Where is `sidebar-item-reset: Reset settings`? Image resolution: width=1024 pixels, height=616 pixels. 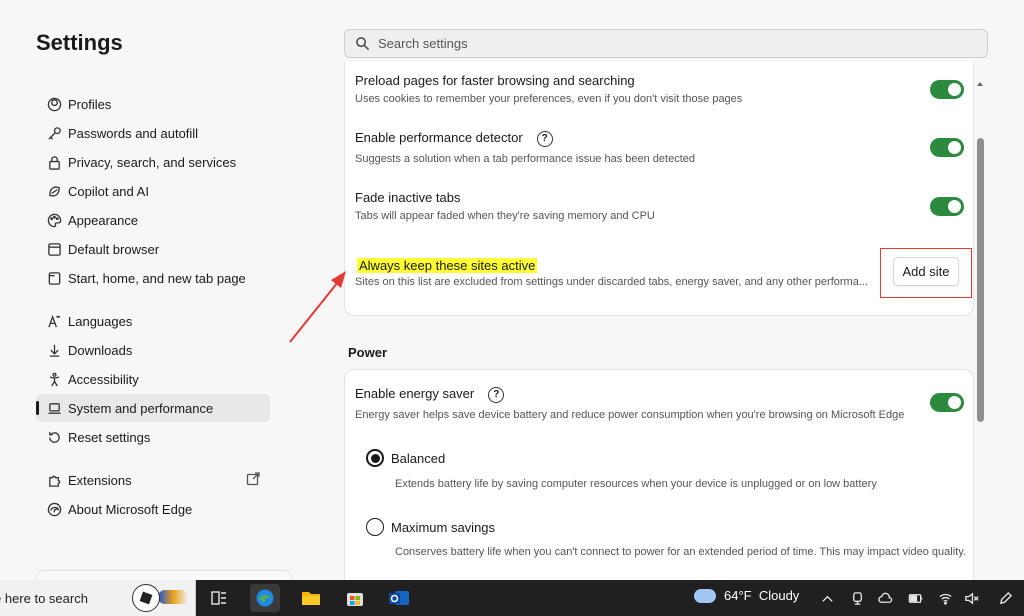 sidebar-item-reset: Reset settings is located at coordinates (153, 437).